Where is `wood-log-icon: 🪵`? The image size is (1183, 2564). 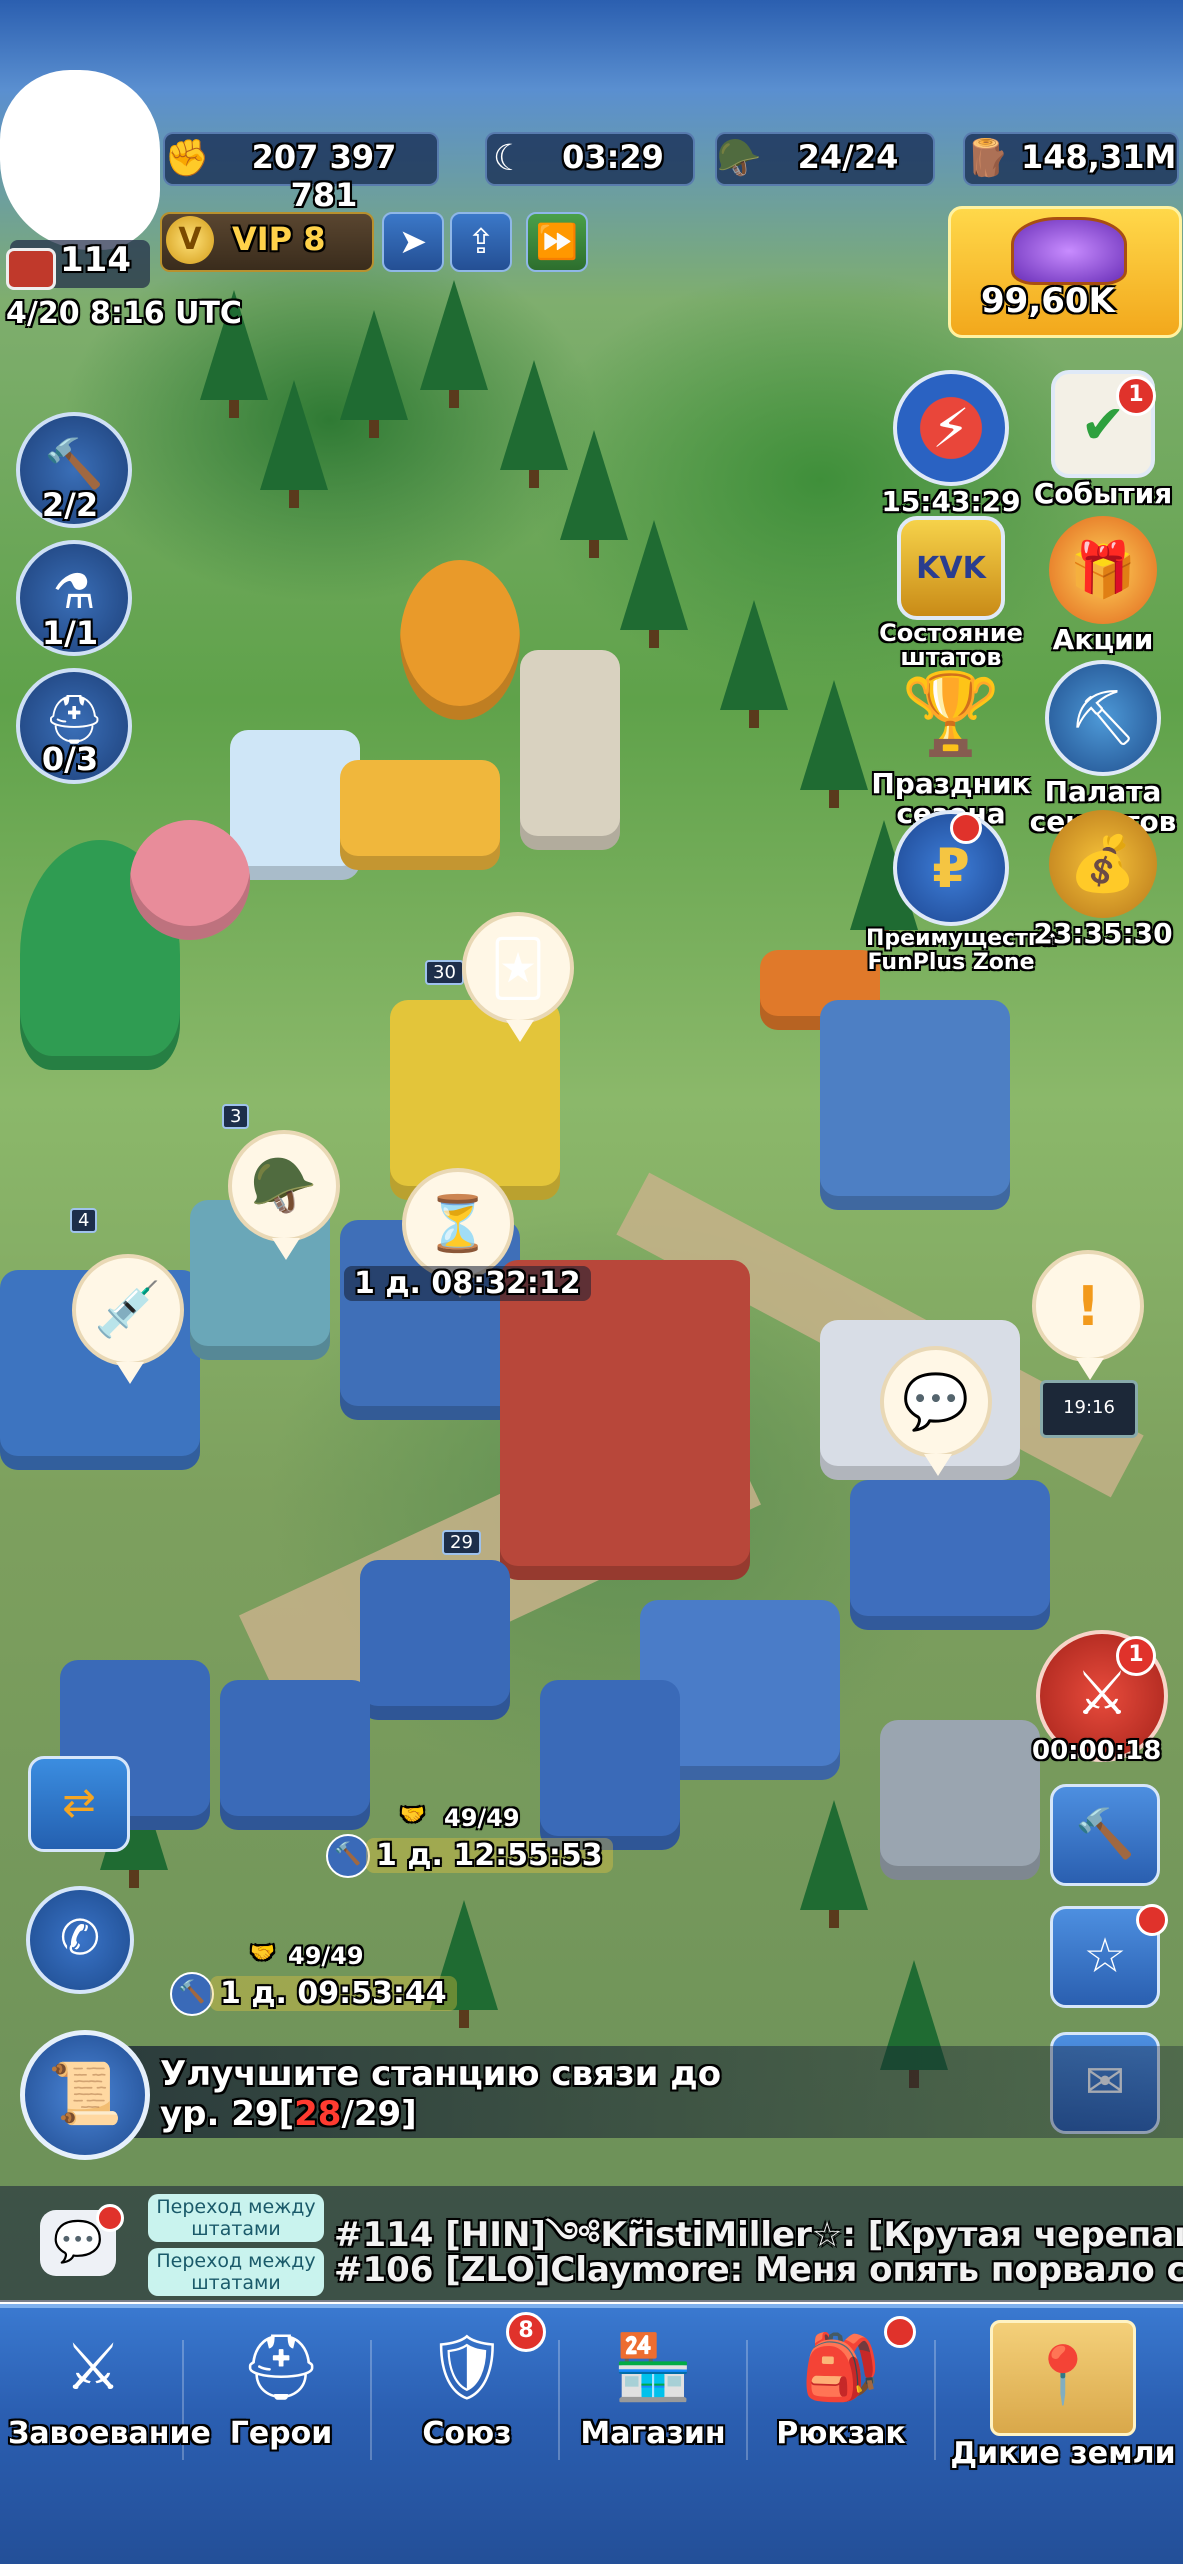
wood-log-icon: 🪵 is located at coordinates (987, 158).